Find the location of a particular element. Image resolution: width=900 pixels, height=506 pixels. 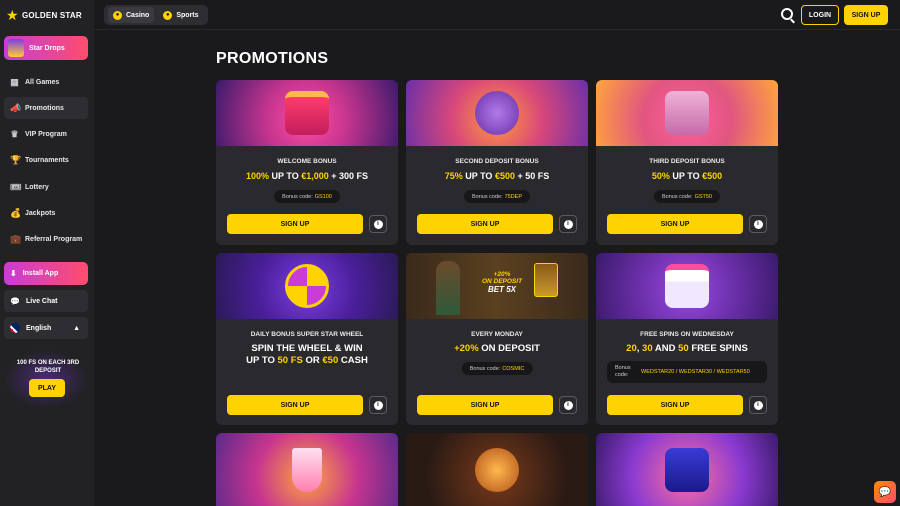

side-promo-text: 100 FS ON EACH 3RD DEPOSIT is located at coordinates (48, 367).